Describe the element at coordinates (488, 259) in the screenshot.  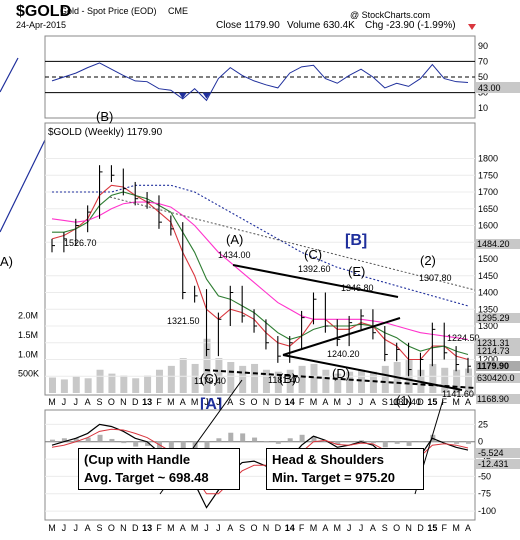
I see `price-tick-label: 1500` at that location.